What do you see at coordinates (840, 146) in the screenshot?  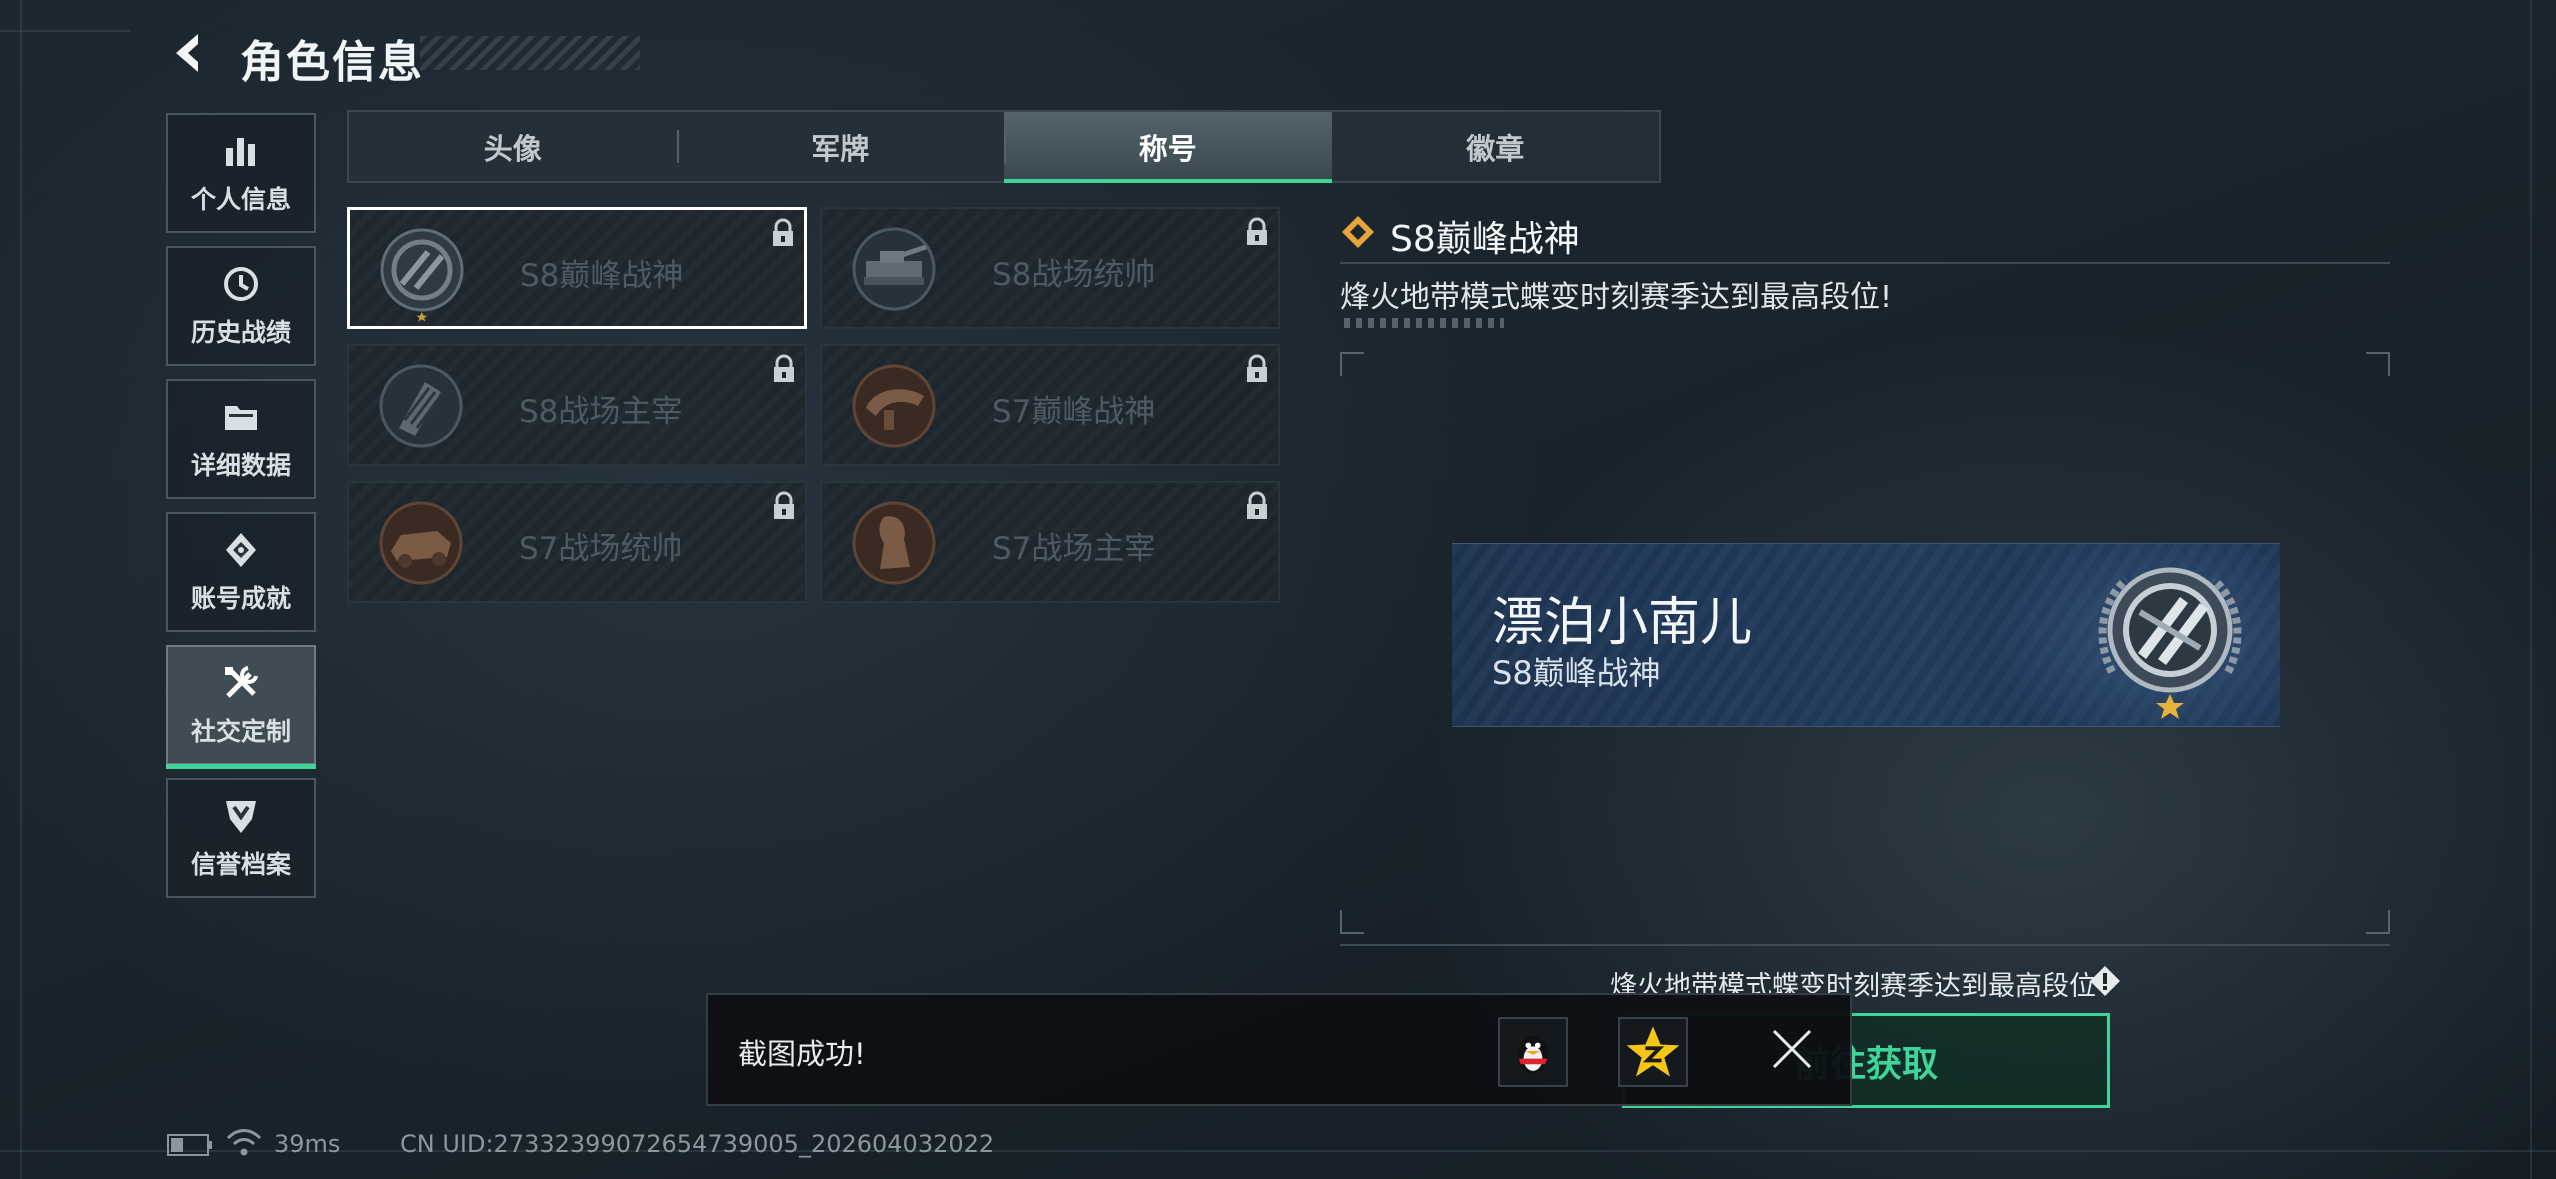 I see `tab-dog-tag: 军牌` at bounding box center [840, 146].